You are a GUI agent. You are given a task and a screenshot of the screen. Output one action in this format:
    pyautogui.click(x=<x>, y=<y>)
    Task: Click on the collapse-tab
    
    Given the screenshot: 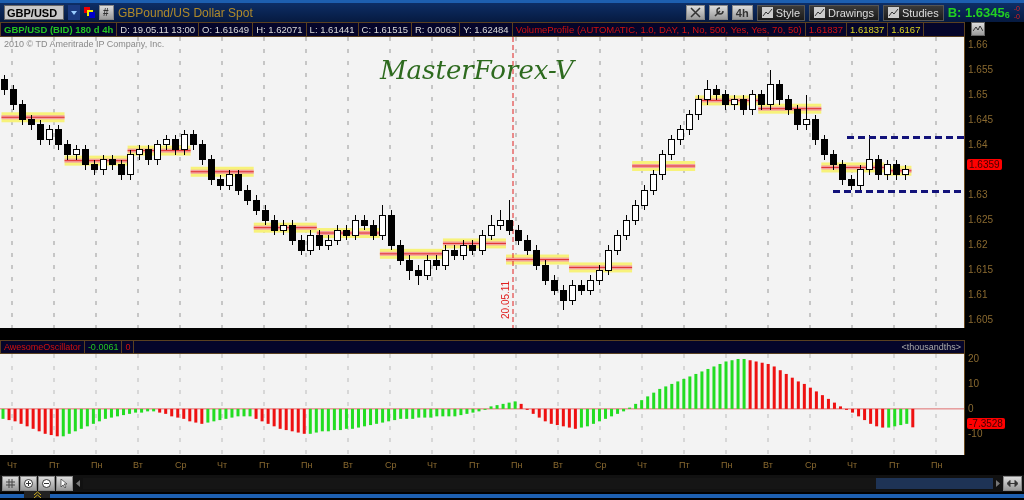 What is the action you would take?
    pyautogui.click(x=37, y=494)
    